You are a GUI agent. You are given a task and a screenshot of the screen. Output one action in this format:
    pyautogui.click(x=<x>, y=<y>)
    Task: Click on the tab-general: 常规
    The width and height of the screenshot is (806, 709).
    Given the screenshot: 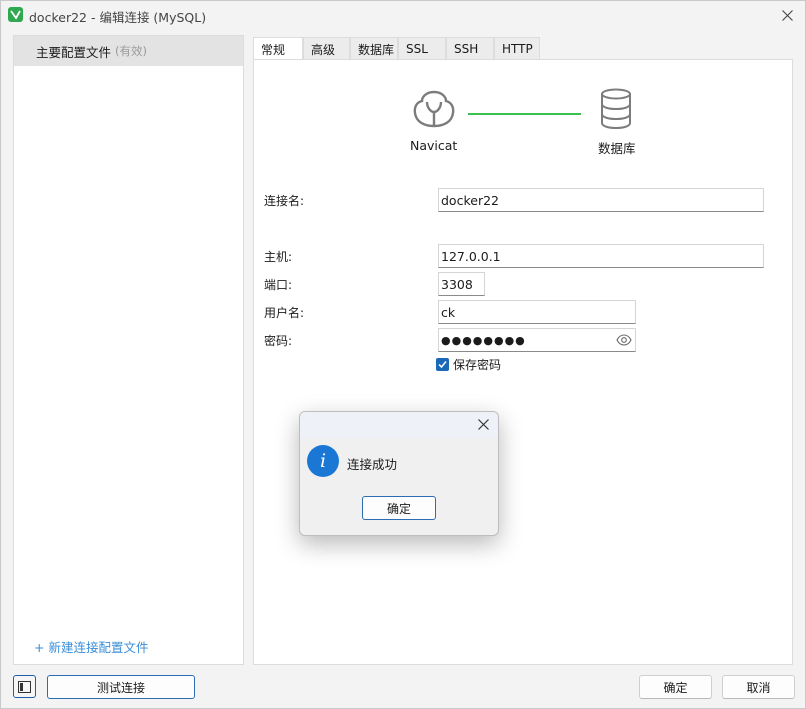 What is the action you would take?
    pyautogui.click(x=278, y=49)
    